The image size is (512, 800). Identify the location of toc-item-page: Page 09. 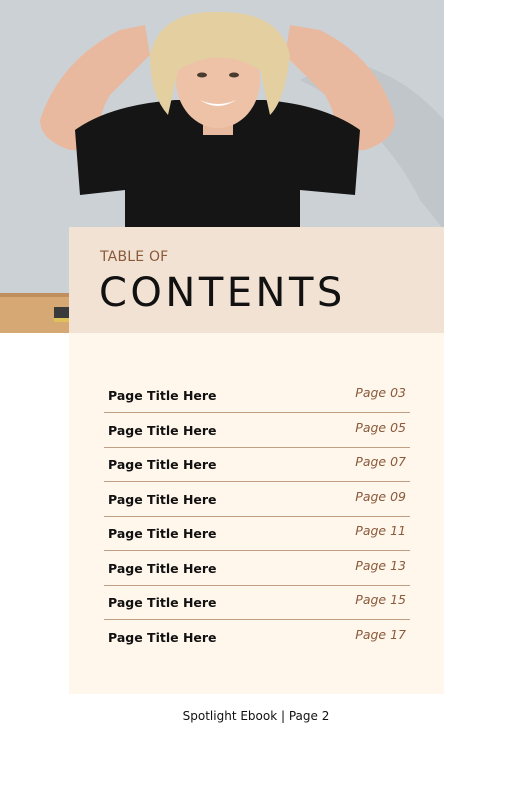
(380, 496).